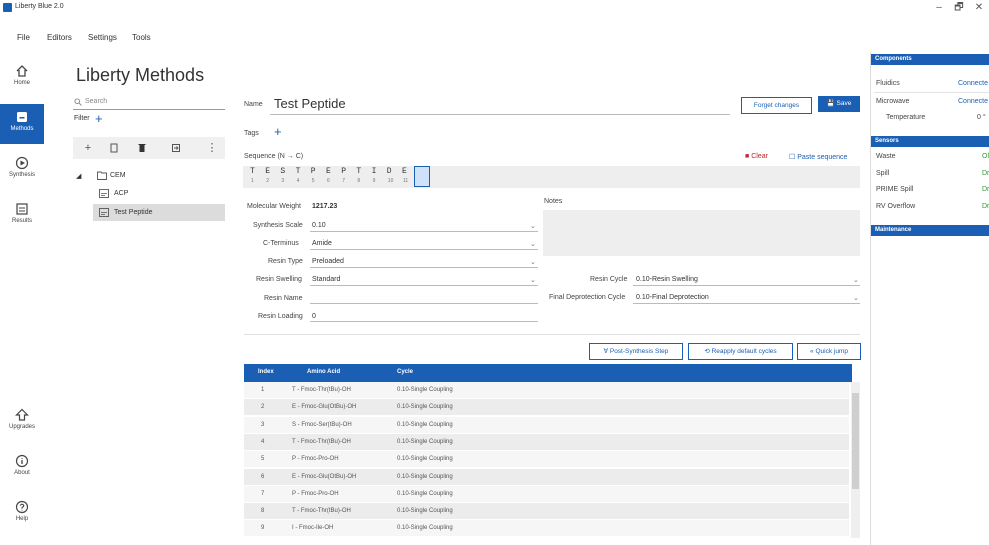 The height and width of the screenshot is (545, 989). I want to click on resin-swelling-select: Standard, so click(326, 279).